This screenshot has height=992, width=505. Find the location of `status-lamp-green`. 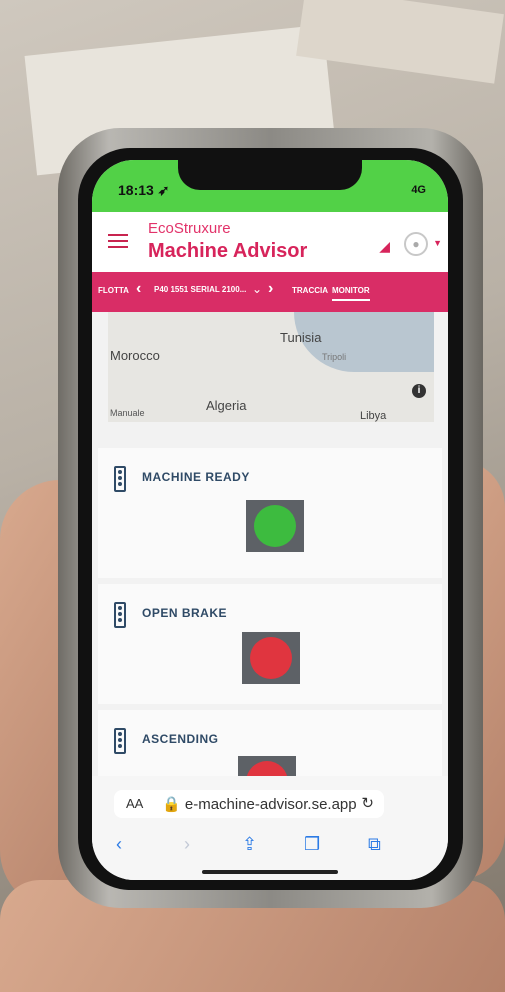

status-lamp-green is located at coordinates (275, 526).